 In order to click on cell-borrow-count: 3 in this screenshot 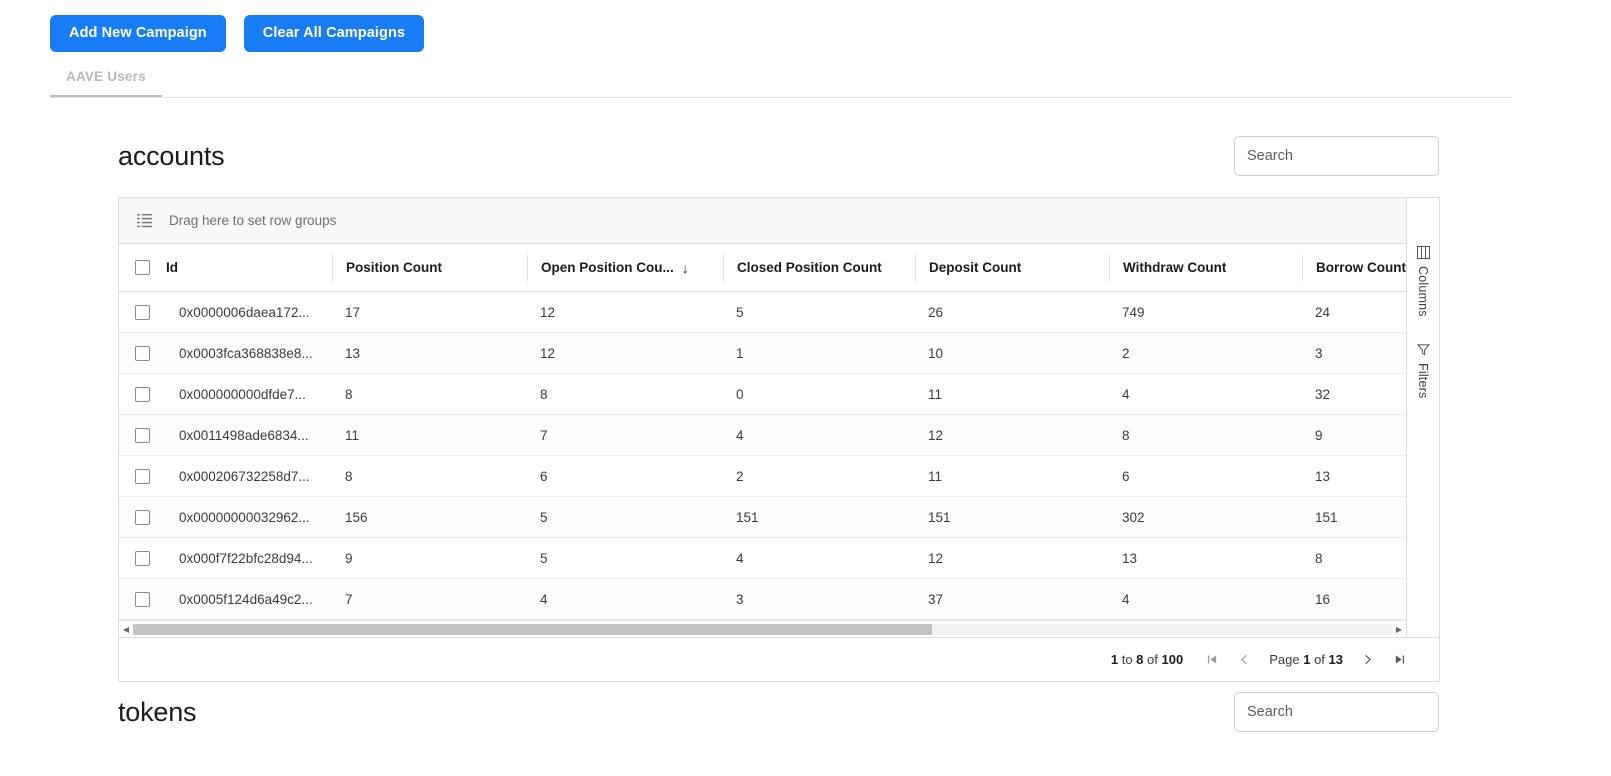, I will do `click(1319, 353)`.